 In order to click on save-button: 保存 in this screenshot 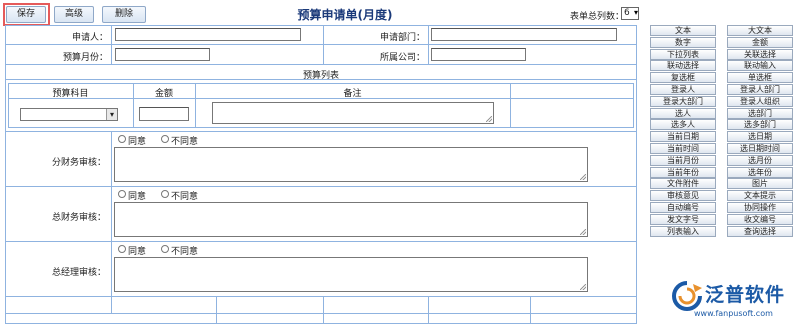, I will do `click(26, 14)`.